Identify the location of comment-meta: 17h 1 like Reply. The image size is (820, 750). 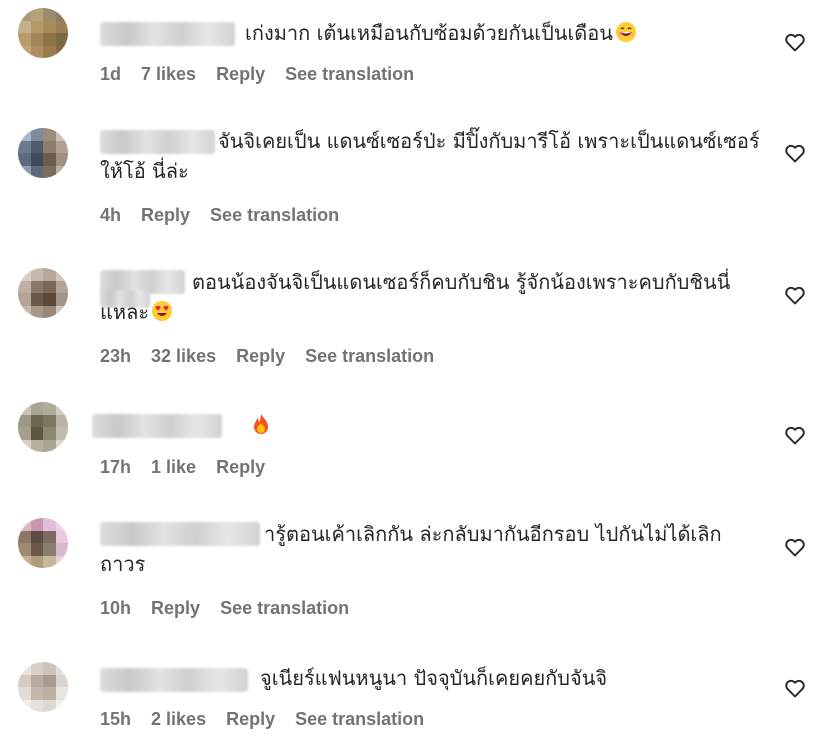
(192, 467).